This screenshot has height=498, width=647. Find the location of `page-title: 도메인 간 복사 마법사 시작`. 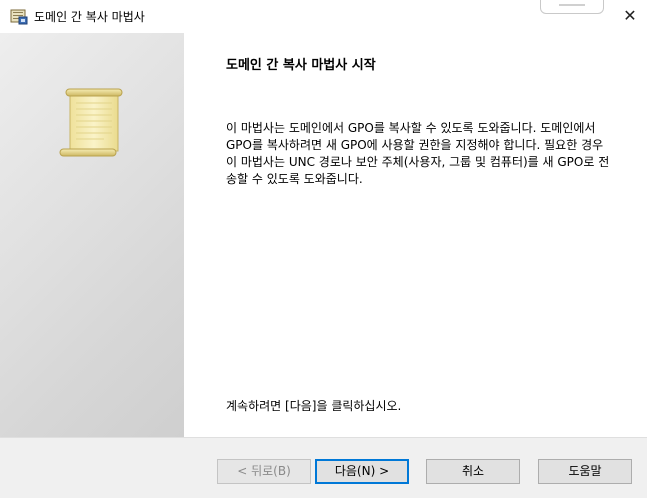

page-title: 도메인 간 복사 마법사 시작 is located at coordinates (301, 65).